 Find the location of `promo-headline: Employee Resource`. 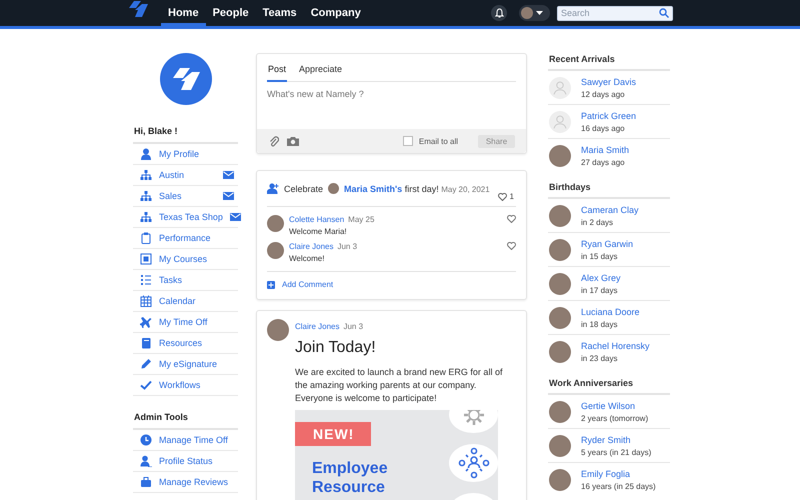

promo-headline: Employee Resource is located at coordinates (350, 478).